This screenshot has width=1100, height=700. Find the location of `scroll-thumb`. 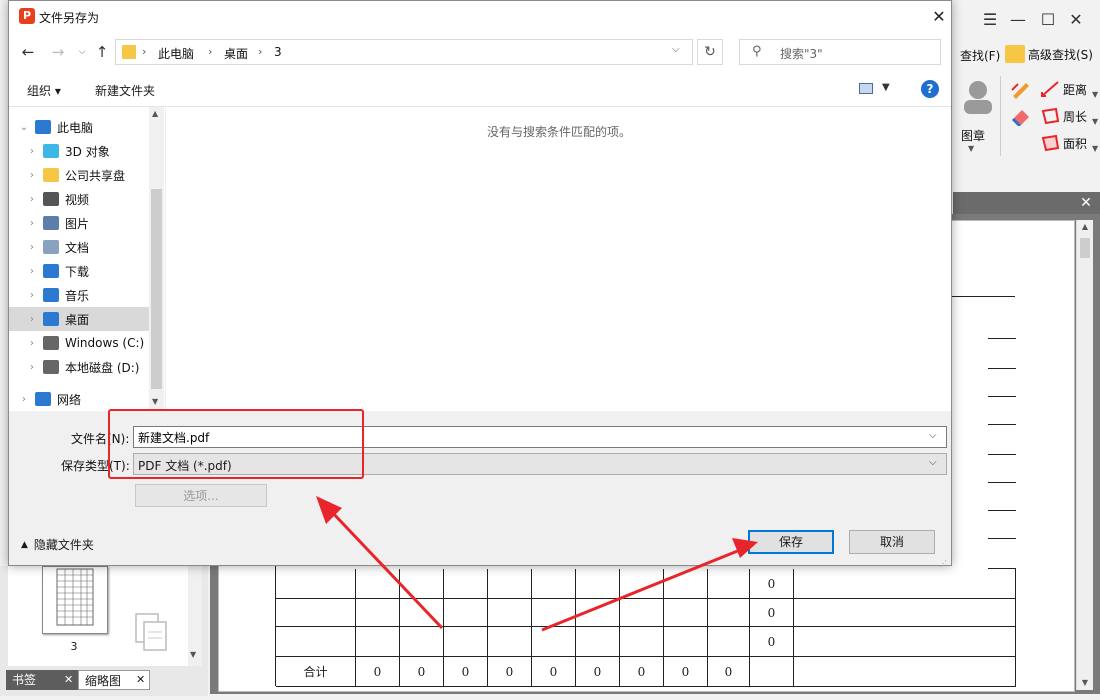

scroll-thumb is located at coordinates (1085, 248).